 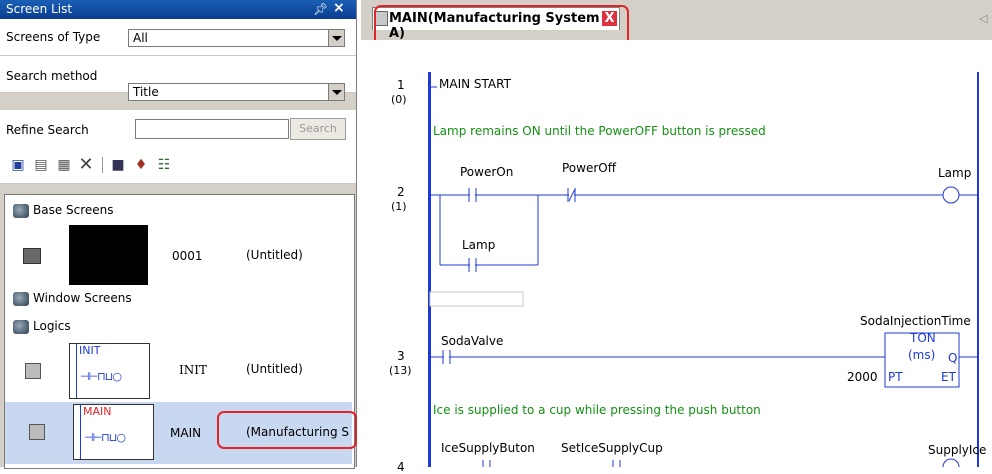 What do you see at coordinates (955, 173) in the screenshot?
I see `lamp-coil-label: Lamp` at bounding box center [955, 173].